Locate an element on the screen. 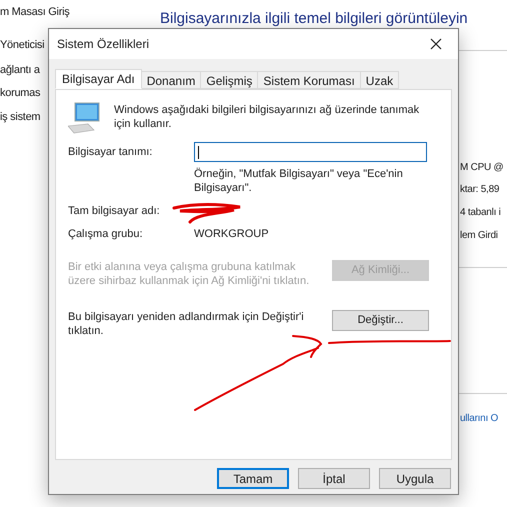 This screenshot has width=507, height=507. tab: Bilgisayar Adı is located at coordinates (98, 79).